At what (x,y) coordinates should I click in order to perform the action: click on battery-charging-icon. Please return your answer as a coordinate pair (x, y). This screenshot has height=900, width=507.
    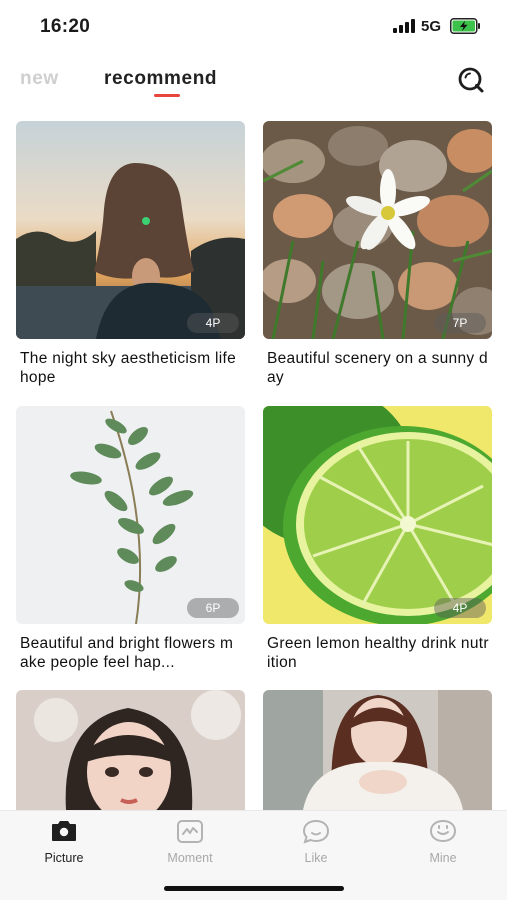
    Looking at the image, I should click on (465, 26).